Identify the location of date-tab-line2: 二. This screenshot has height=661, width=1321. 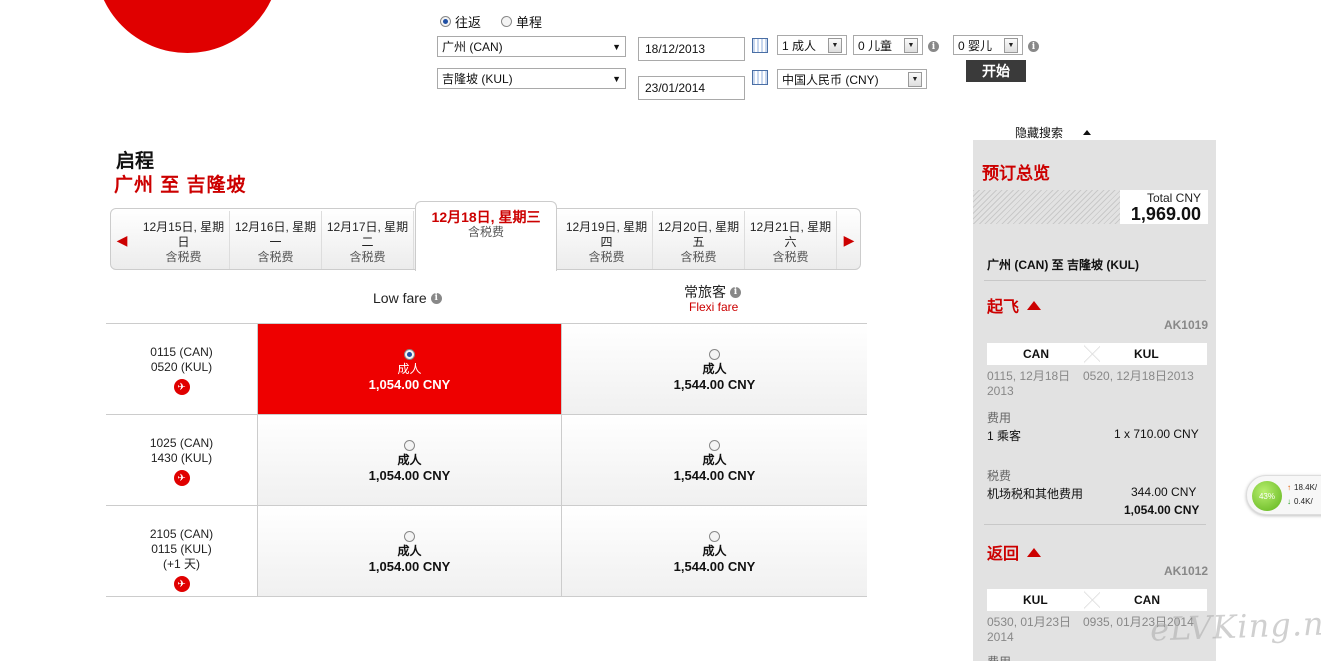
(367, 242).